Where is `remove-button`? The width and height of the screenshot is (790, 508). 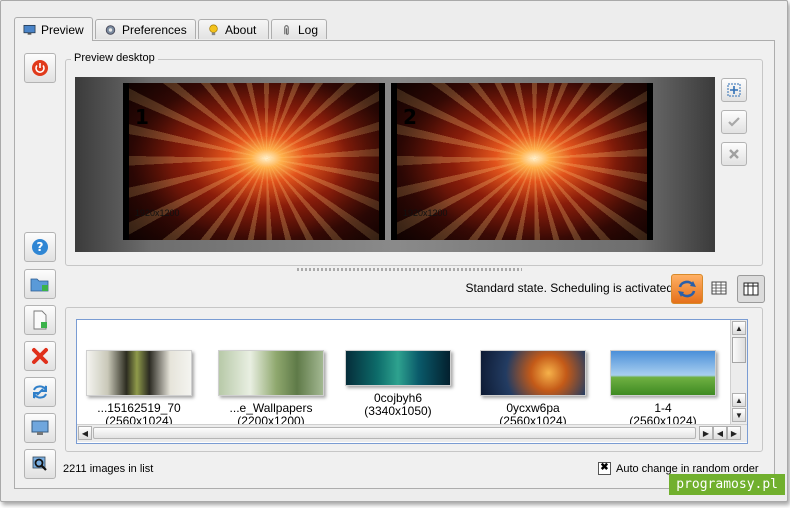
remove-button is located at coordinates (40, 356).